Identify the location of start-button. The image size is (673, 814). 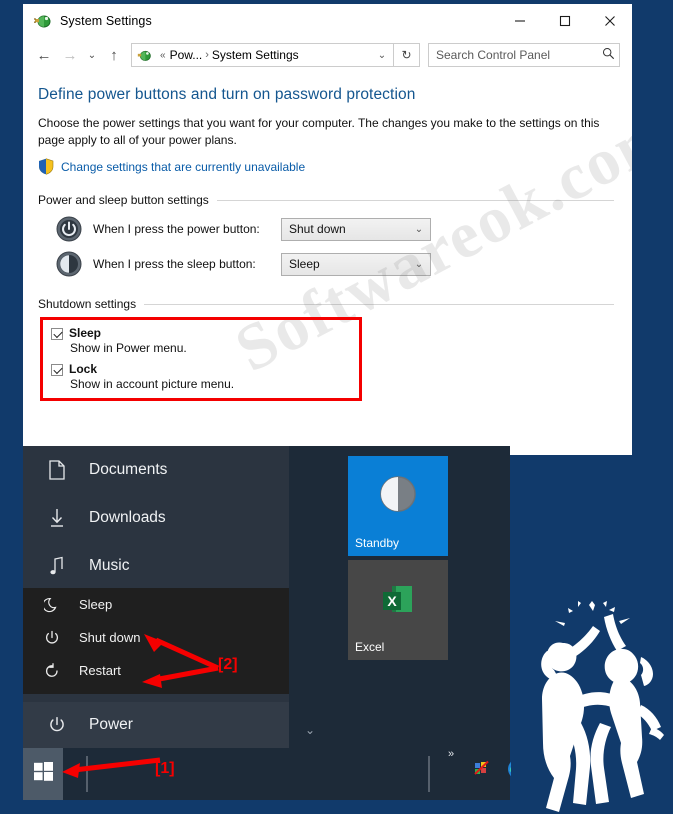
(43, 774).